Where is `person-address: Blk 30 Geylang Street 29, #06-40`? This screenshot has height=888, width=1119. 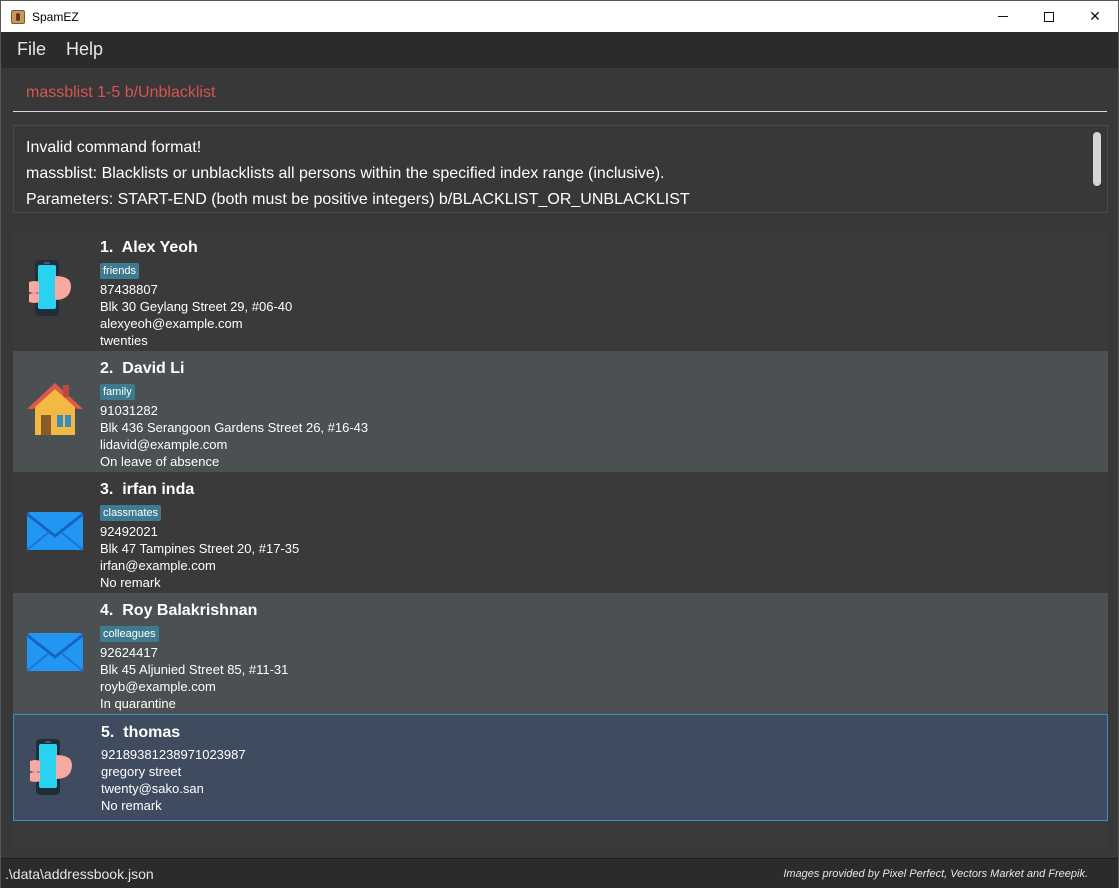
person-address: Blk 30 Geylang Street 29, #06-40 is located at coordinates (196, 306).